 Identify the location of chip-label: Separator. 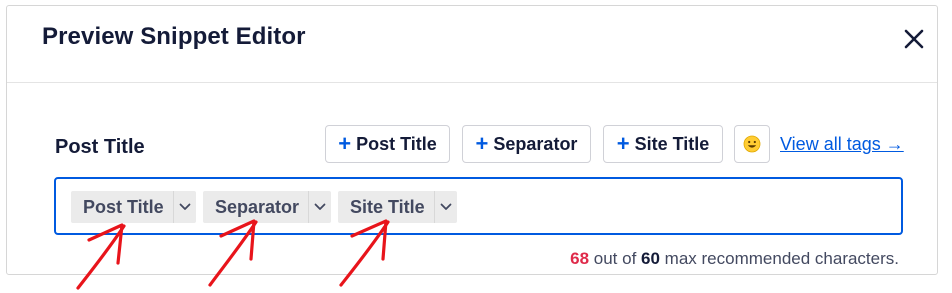
(257, 206).